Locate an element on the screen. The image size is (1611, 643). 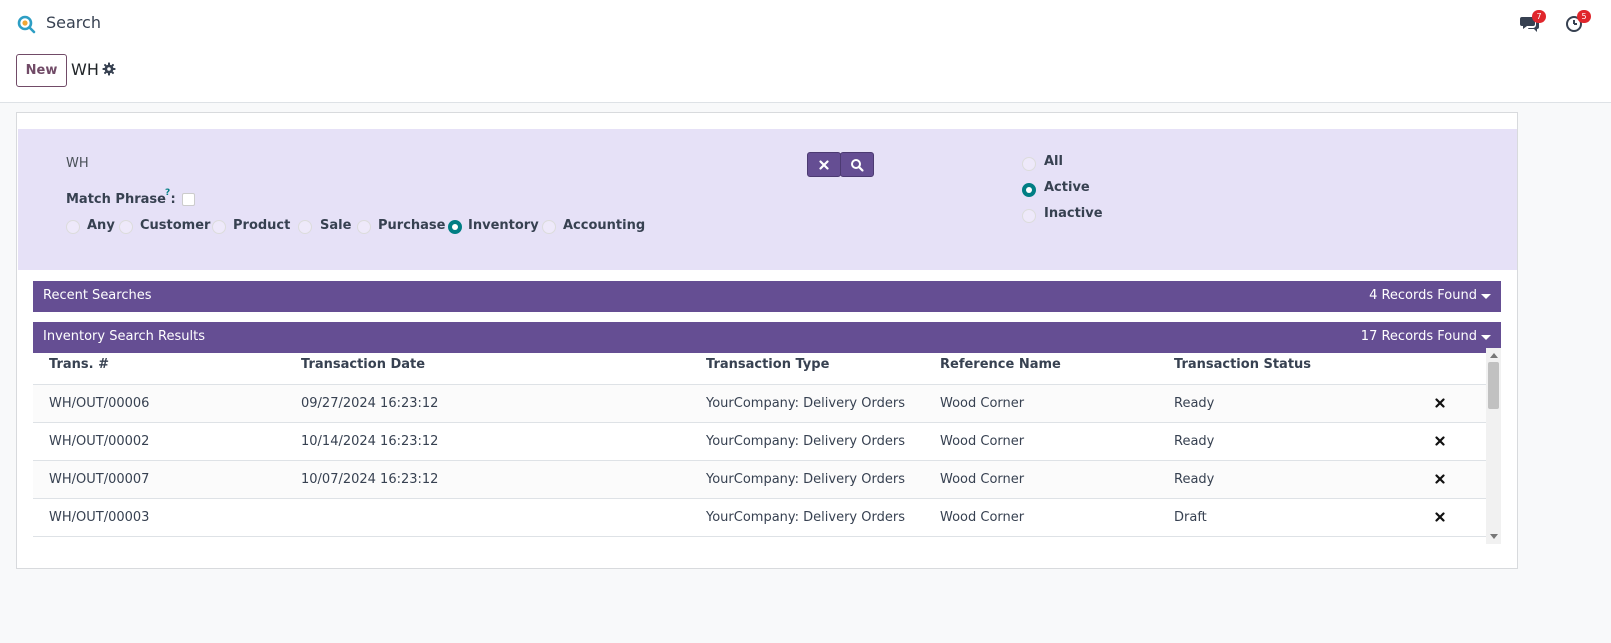
cell-trans: WH/OUT/00002 is located at coordinates (99, 441).